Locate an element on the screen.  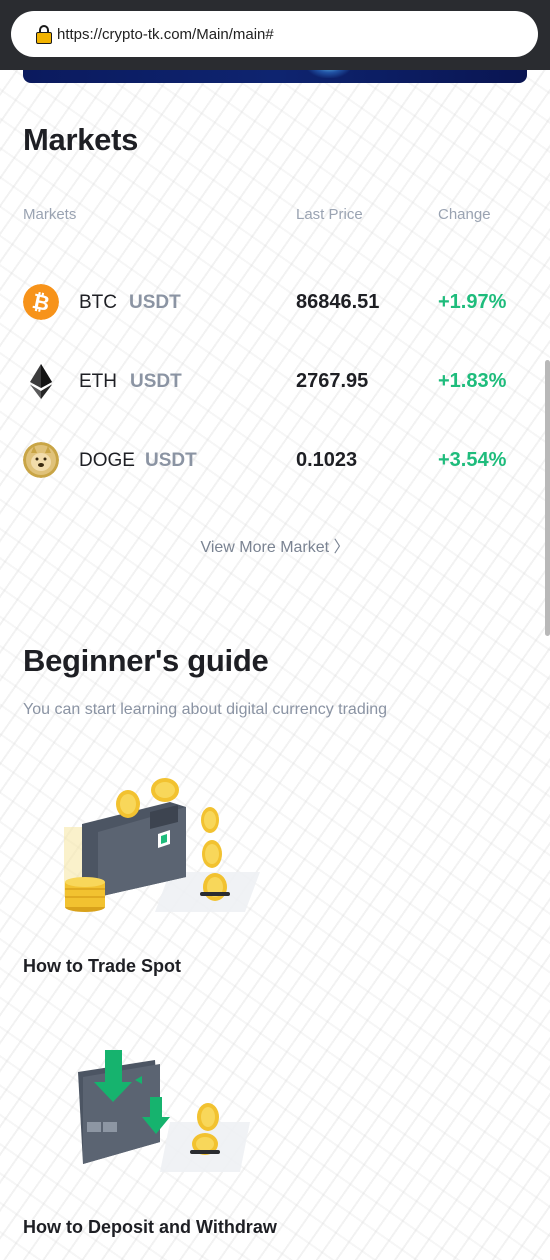
market-row-eth: ETH USDT 2767.95 +1.83% is located at coordinates (275, 381).